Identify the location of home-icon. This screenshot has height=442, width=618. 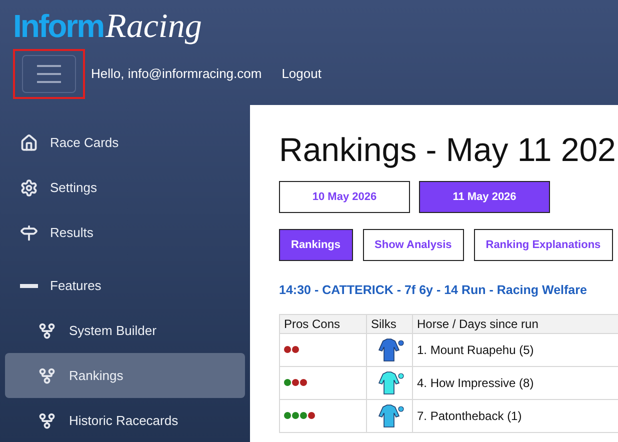
(29, 143).